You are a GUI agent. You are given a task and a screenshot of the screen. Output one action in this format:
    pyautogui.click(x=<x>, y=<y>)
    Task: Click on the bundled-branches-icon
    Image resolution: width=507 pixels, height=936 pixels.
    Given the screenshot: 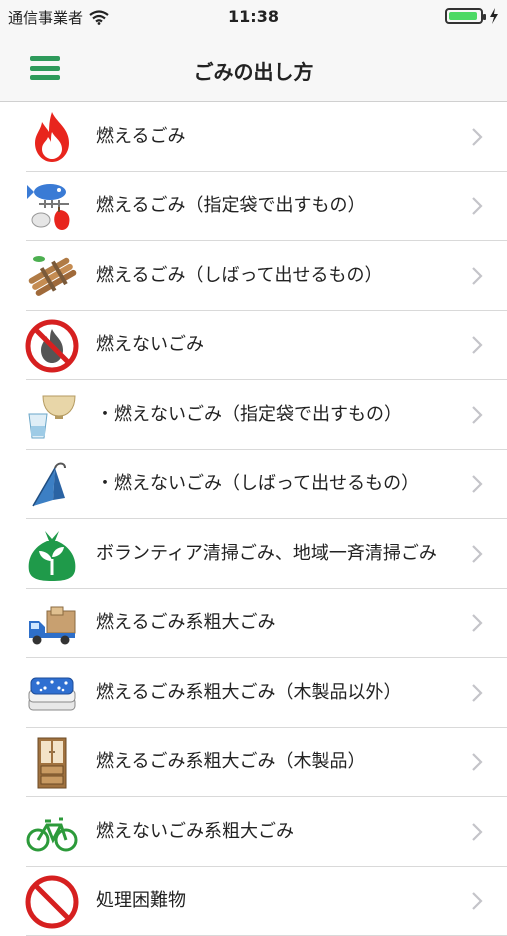 What is the action you would take?
    pyautogui.click(x=52, y=276)
    